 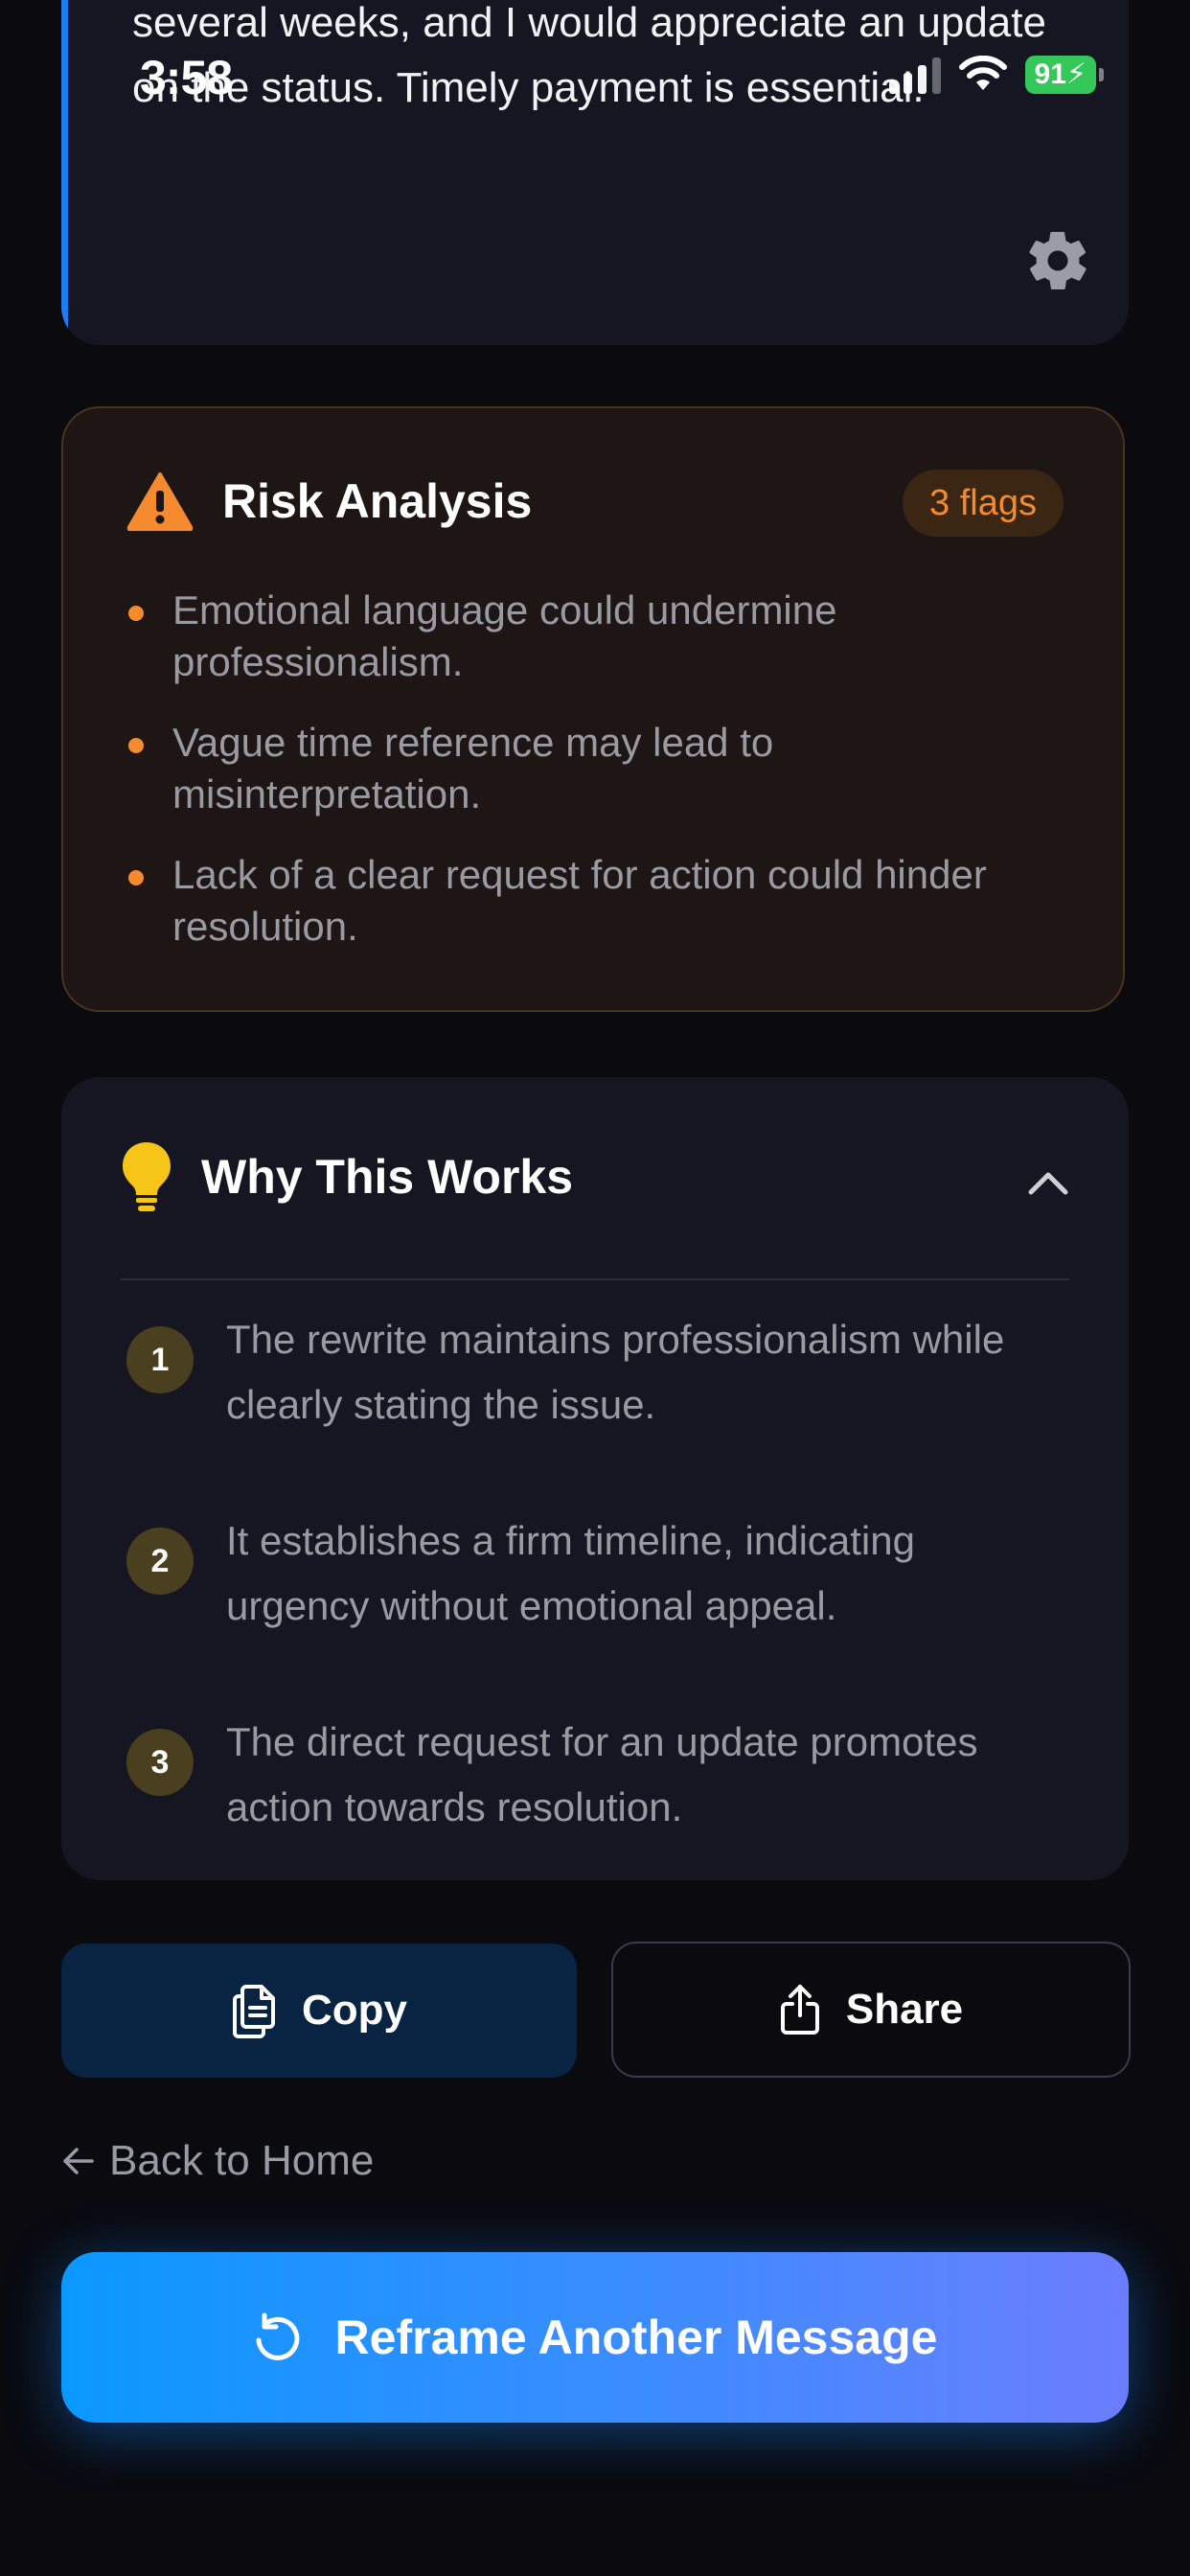 What do you see at coordinates (983, 73) in the screenshot?
I see `wifi-icon` at bounding box center [983, 73].